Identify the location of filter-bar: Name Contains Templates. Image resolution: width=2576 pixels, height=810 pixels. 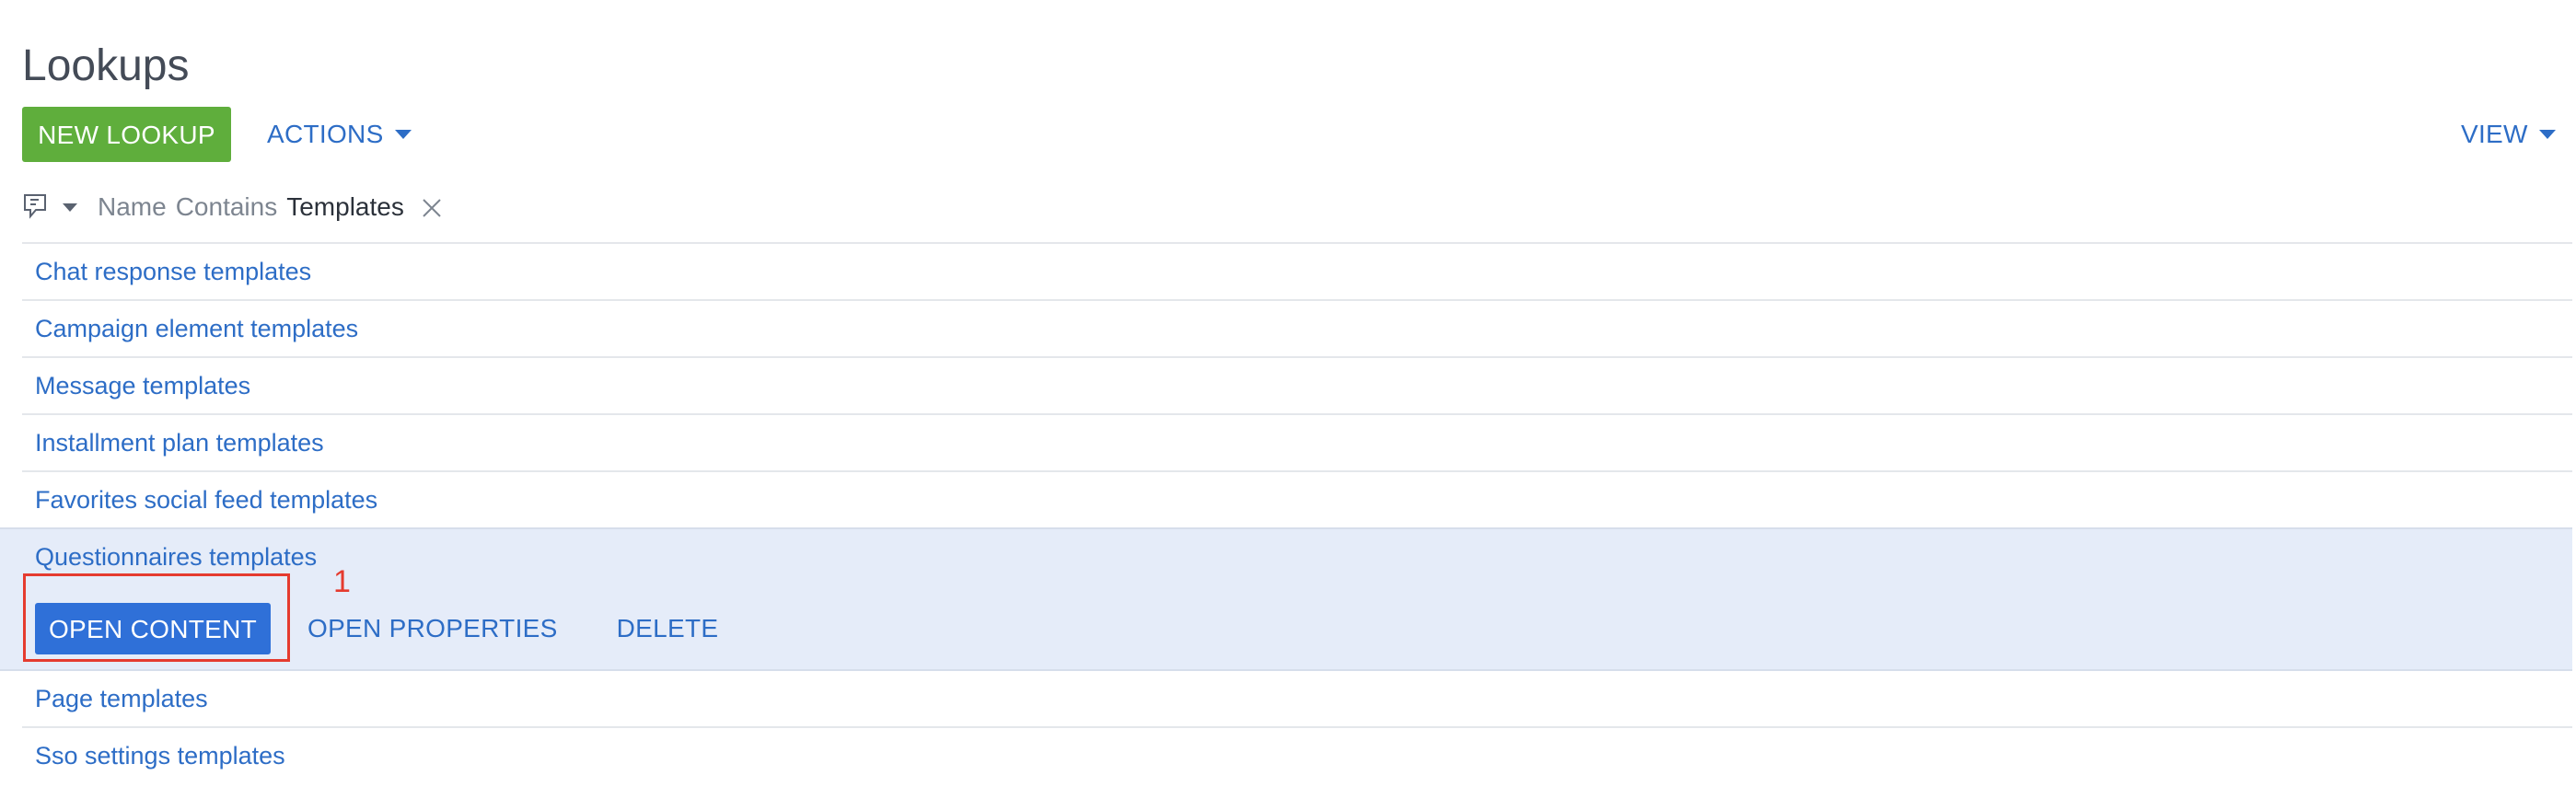
(232, 207).